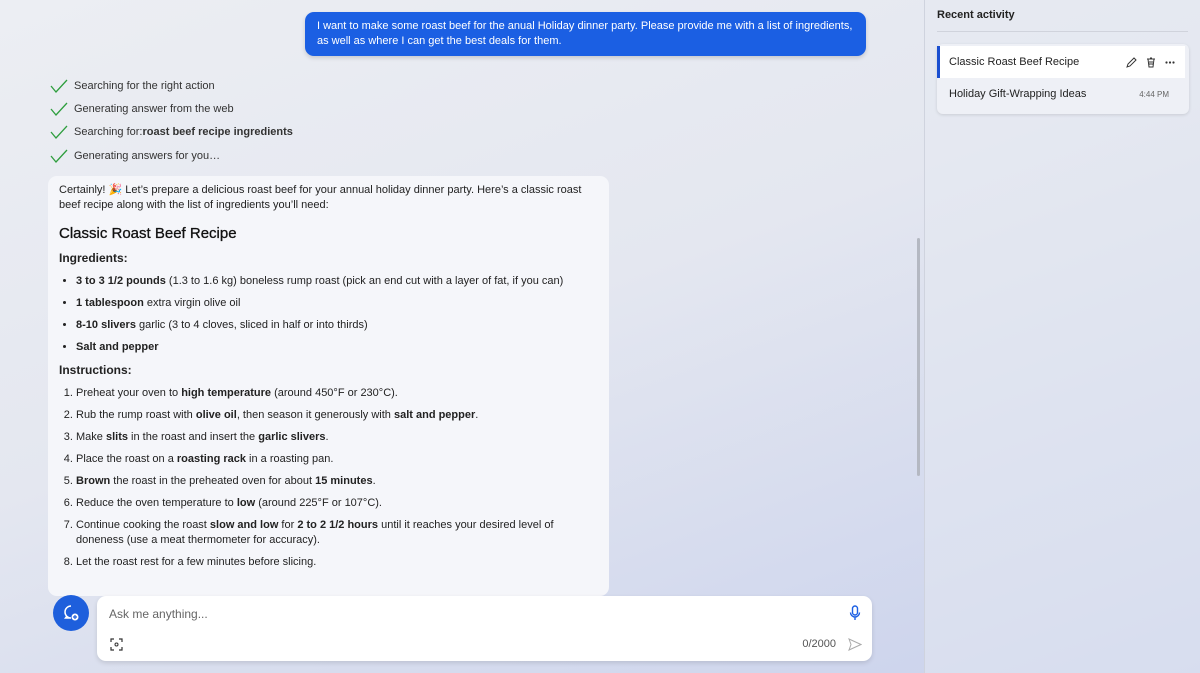  I want to click on ingredients-heading: Ingredients:, so click(93, 258).